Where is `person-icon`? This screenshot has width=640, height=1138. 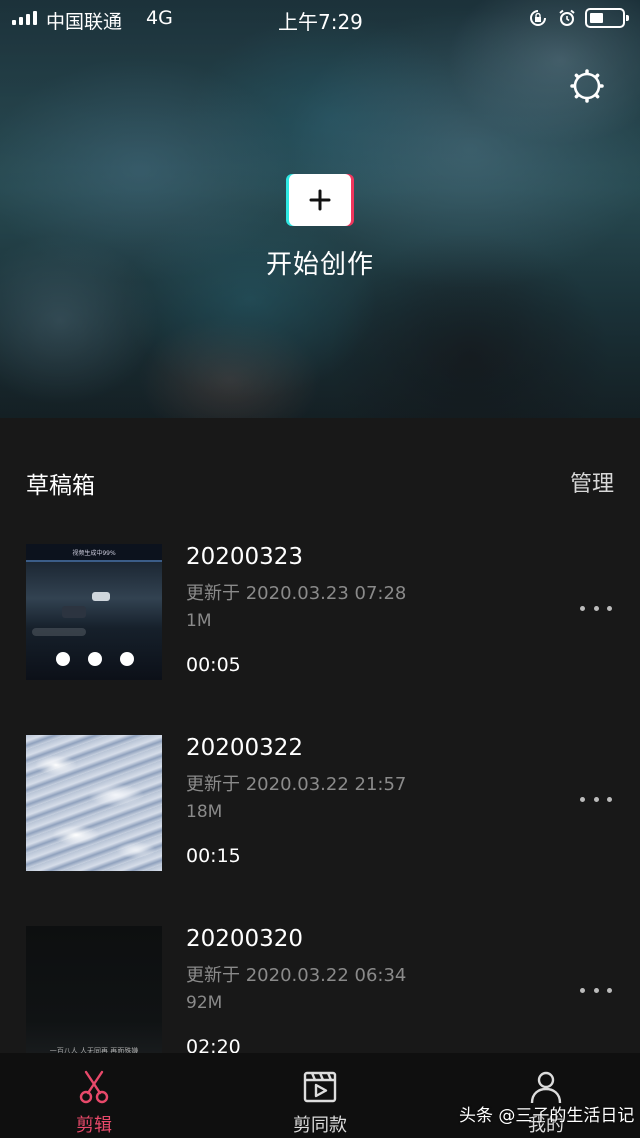
person-icon is located at coordinates (546, 1087).